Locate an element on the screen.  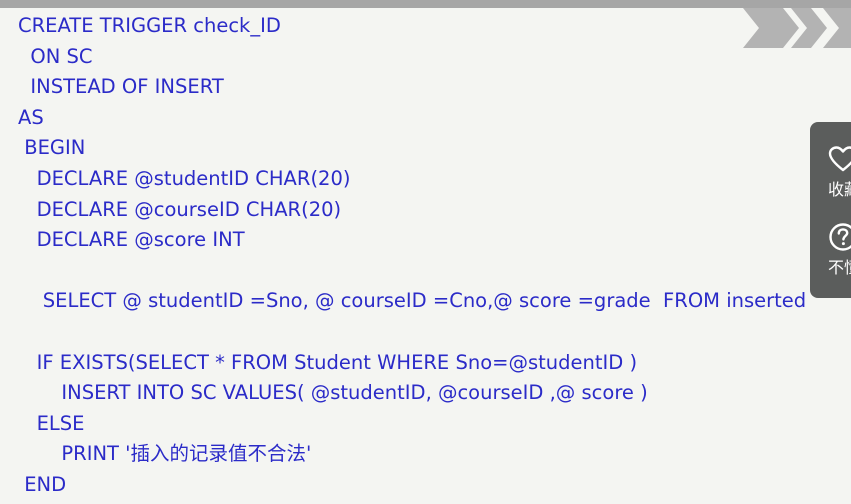
code-line: DECLARE @studentID CHAR(20) is located at coordinates (184, 178).